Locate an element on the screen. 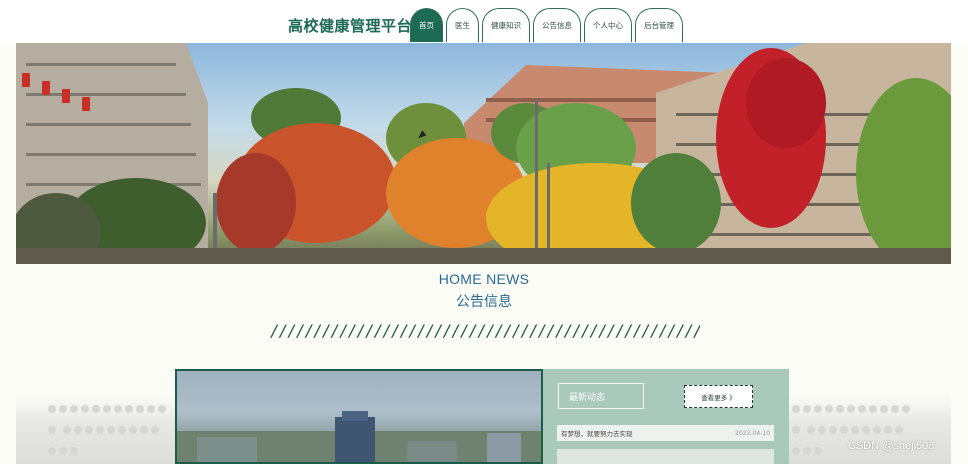 This screenshot has height=464, width=968. section-heading-cn: 公告信息 is located at coordinates (484, 302).